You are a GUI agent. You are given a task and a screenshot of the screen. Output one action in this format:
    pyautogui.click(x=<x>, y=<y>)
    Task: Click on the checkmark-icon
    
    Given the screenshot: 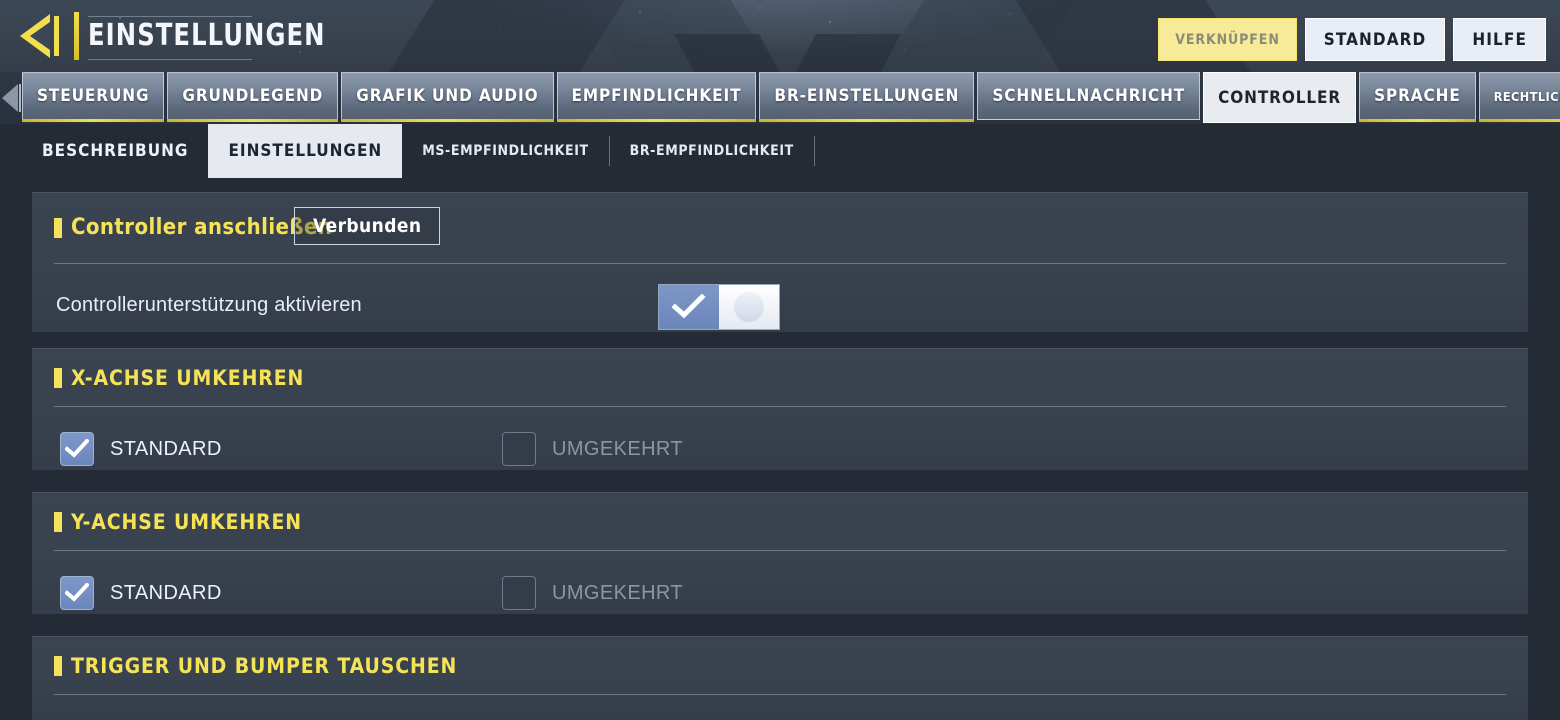 What is the action you would take?
    pyautogui.click(x=689, y=306)
    